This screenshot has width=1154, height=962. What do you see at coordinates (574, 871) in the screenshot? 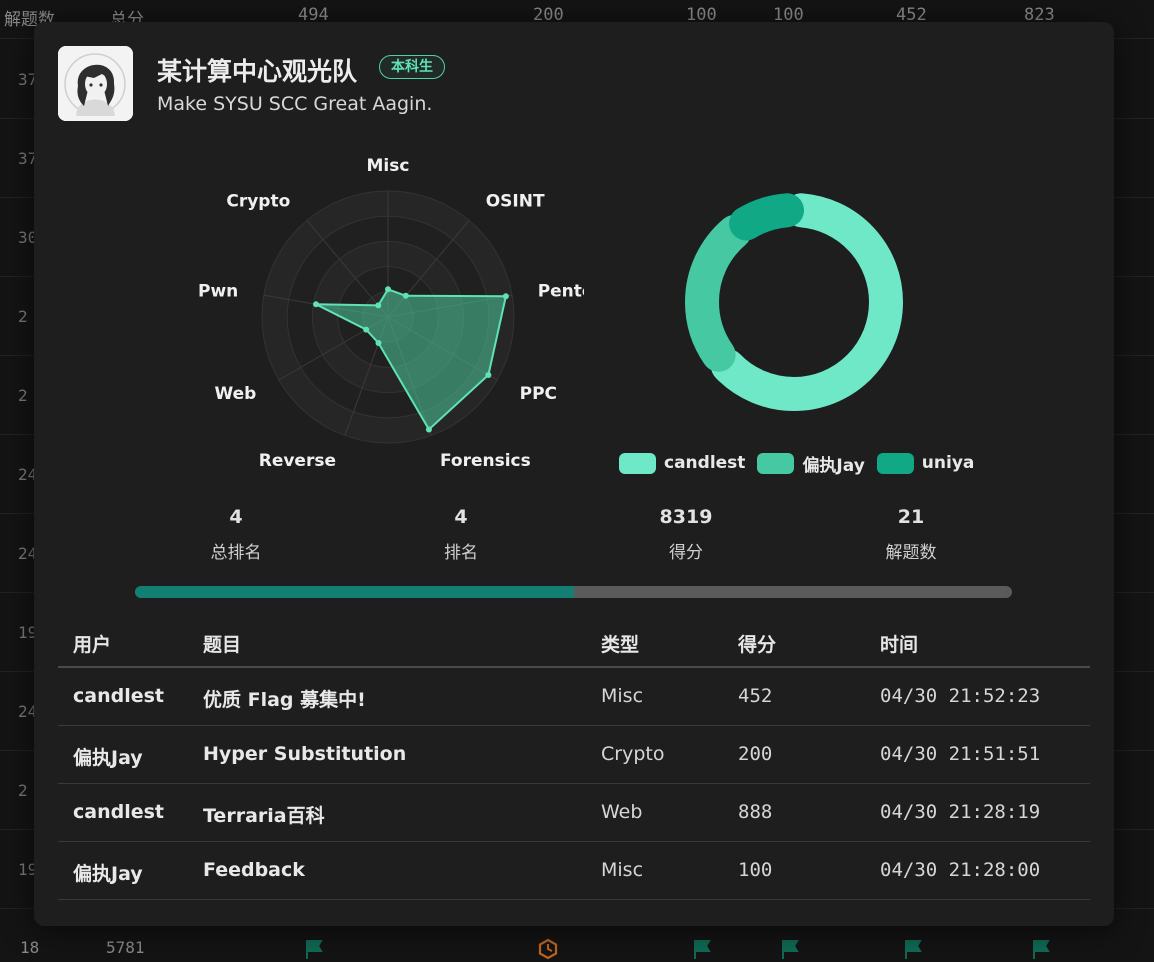
I see `table-row: 偏执Jay Feedback Misc 100 04/30 21:28:00` at bounding box center [574, 871].